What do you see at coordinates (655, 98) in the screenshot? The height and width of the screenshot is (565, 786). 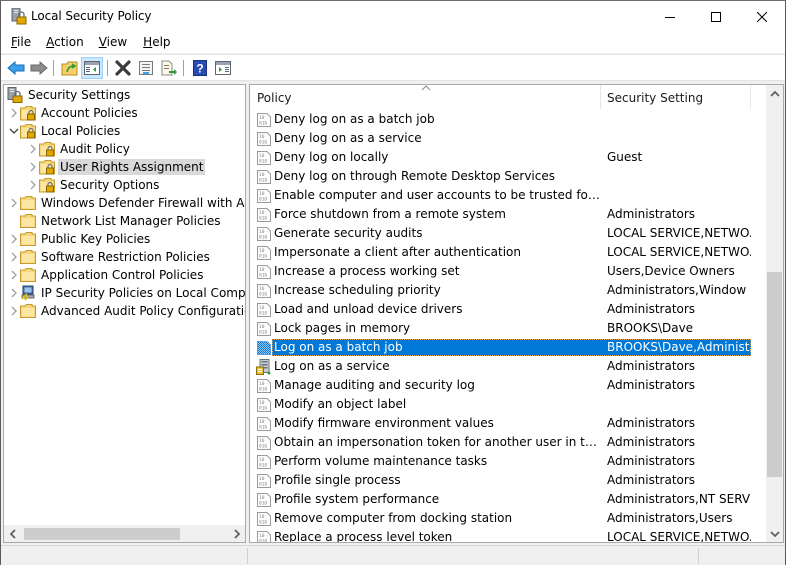 I see `column-header-setting-label: Security Setting` at bounding box center [655, 98].